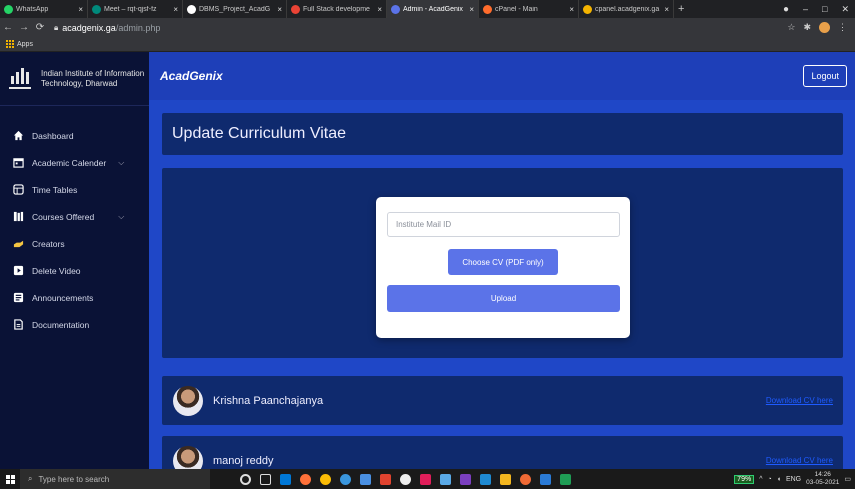 This screenshot has height=489, width=855. I want to click on upload-button: Upload, so click(503, 298).